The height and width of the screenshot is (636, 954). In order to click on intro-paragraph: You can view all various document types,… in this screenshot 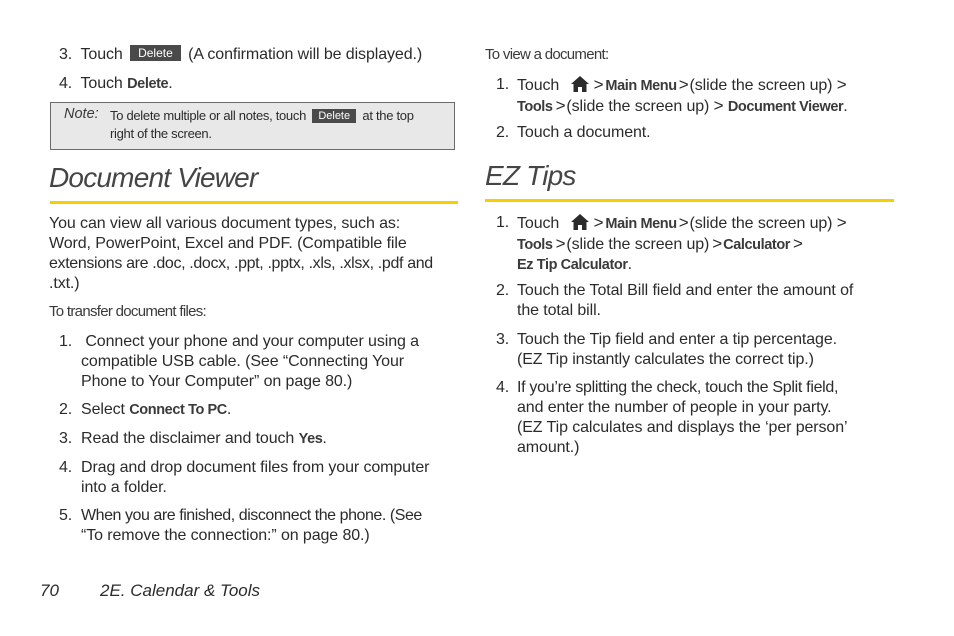, I will do `click(259, 254)`.